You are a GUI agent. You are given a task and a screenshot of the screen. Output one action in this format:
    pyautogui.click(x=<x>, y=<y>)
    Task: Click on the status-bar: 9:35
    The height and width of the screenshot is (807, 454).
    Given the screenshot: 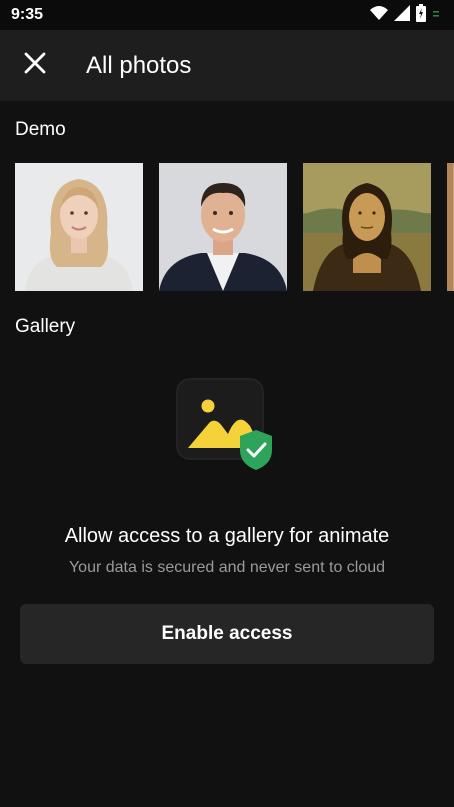 What is the action you would take?
    pyautogui.click(x=227, y=15)
    